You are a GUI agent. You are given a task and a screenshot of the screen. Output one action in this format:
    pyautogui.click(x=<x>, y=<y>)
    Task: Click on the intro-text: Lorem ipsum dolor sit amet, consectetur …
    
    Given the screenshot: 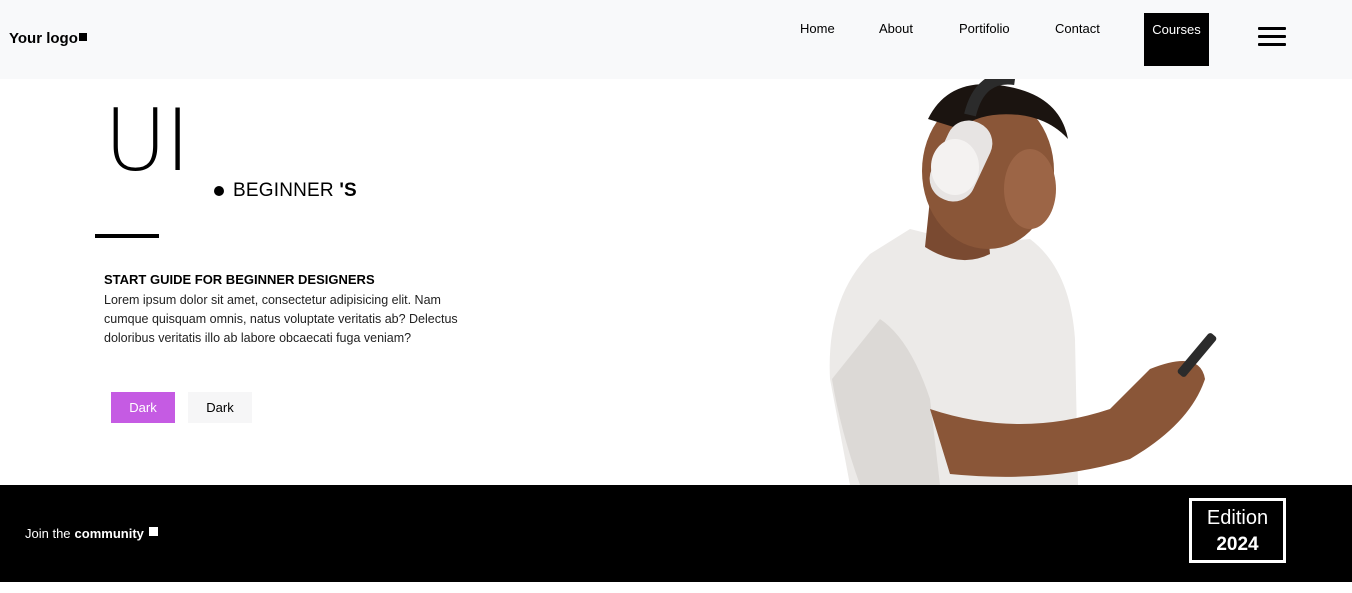 What is the action you would take?
    pyautogui.click(x=281, y=319)
    